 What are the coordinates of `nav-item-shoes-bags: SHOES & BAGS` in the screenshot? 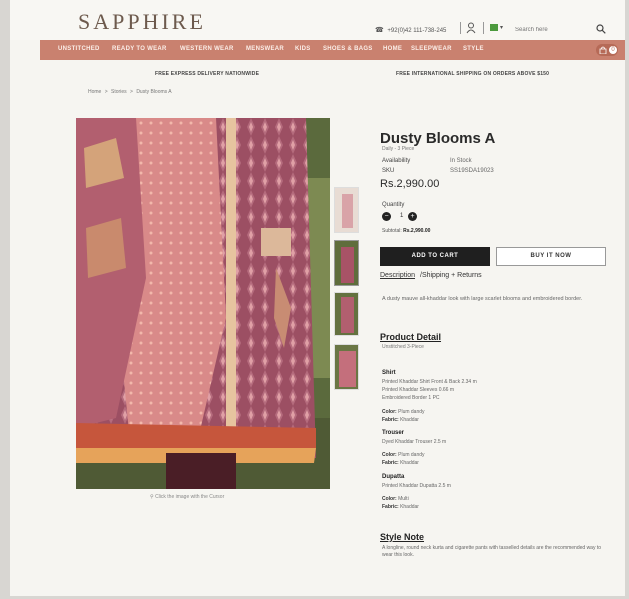 It's located at (348, 49).